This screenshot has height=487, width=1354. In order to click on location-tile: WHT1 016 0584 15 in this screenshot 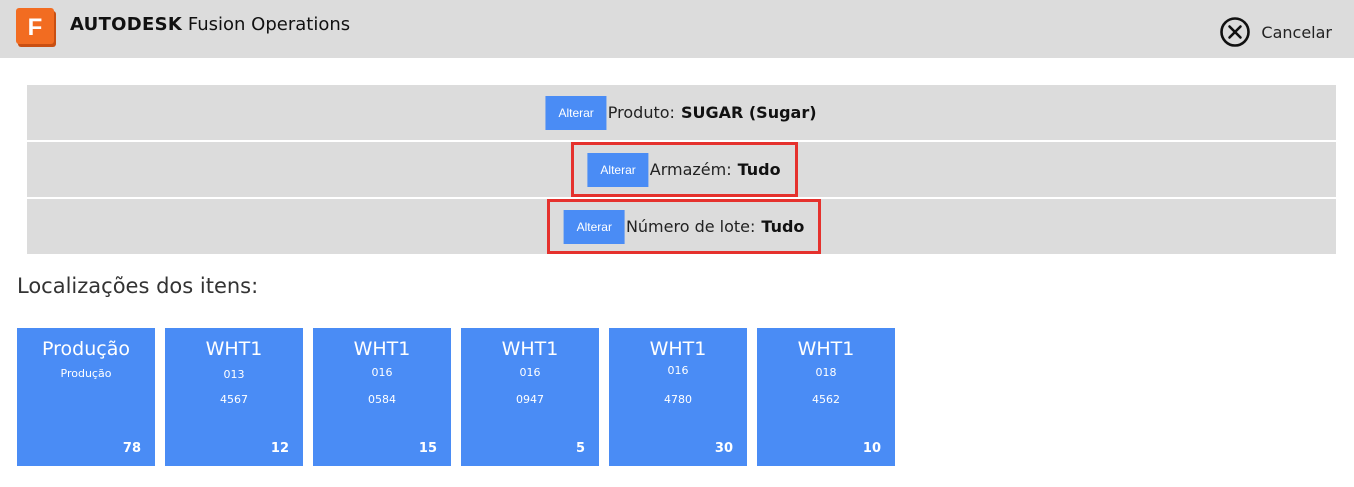, I will do `click(382, 397)`.